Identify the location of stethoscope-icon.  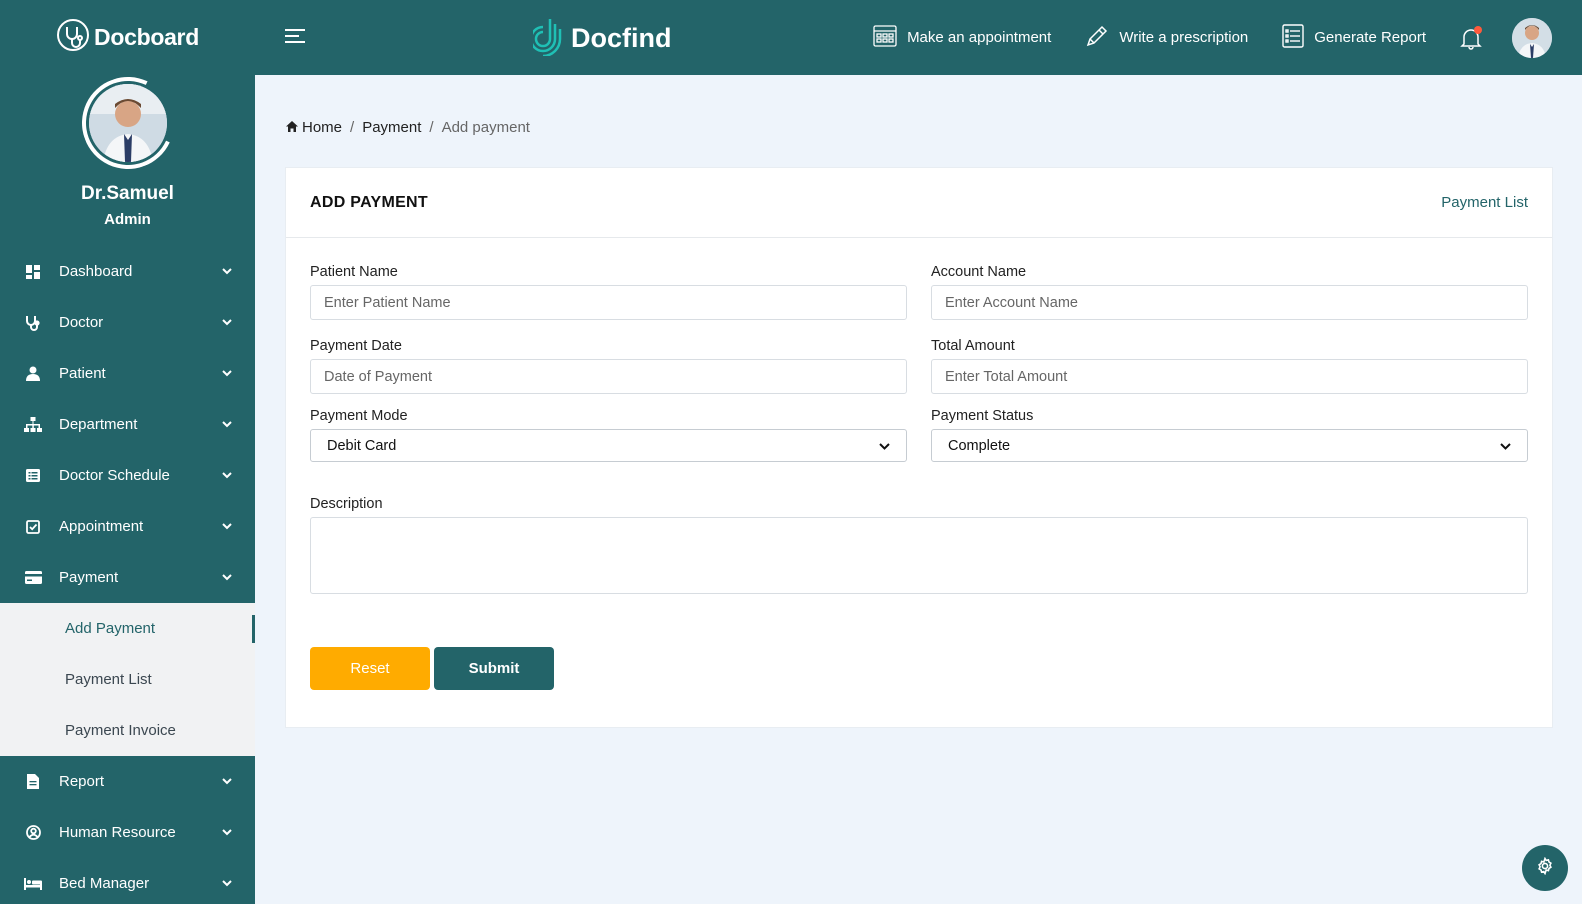
(33, 323).